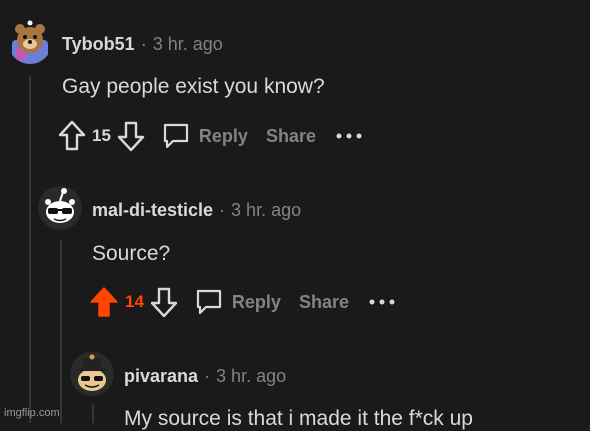 The image size is (590, 431). I want to click on username: Tybob51, so click(98, 44).